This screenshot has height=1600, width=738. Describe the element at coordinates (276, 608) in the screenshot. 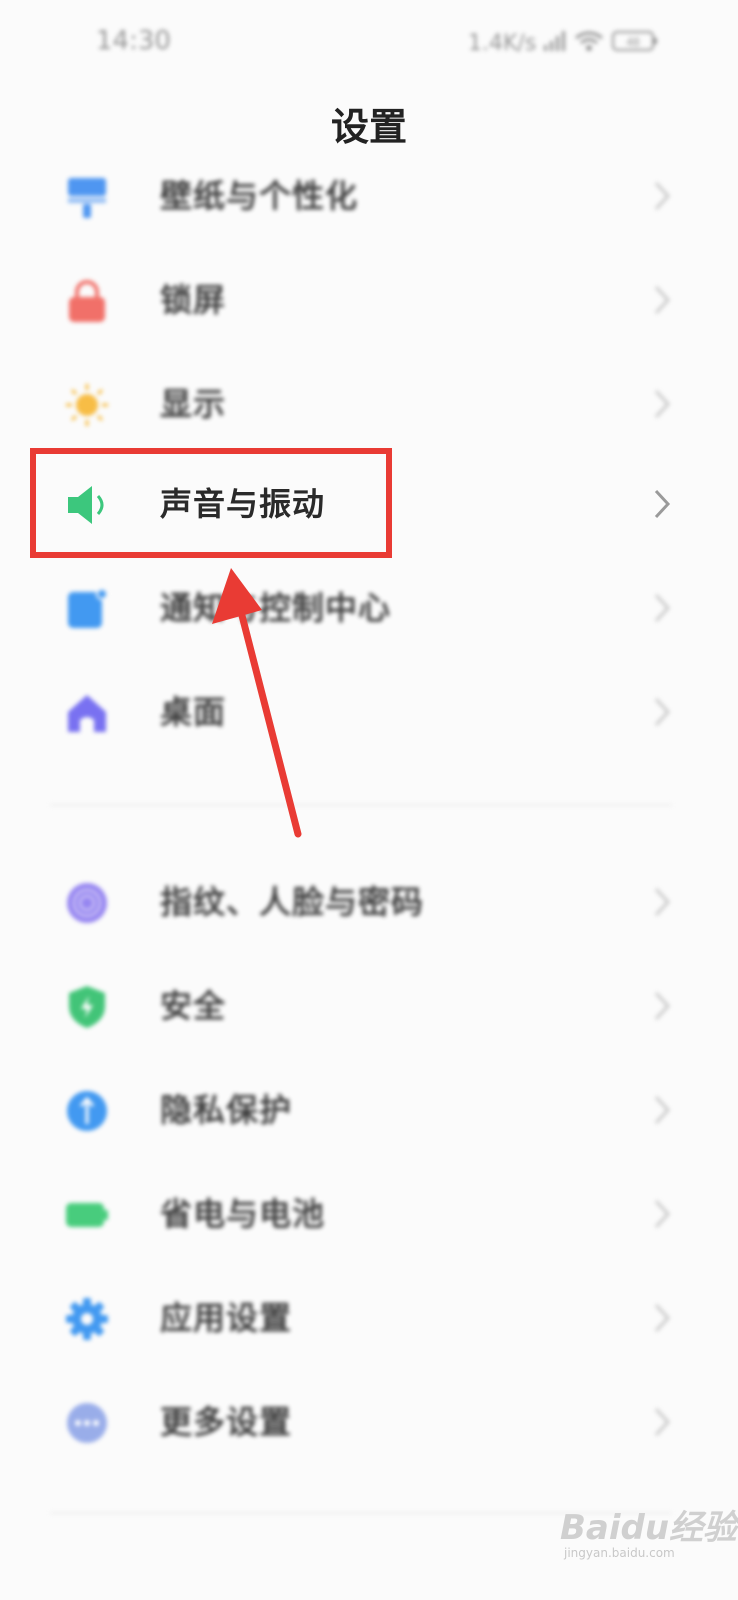

I see `settings-item-label: 通知与控制中心` at that location.